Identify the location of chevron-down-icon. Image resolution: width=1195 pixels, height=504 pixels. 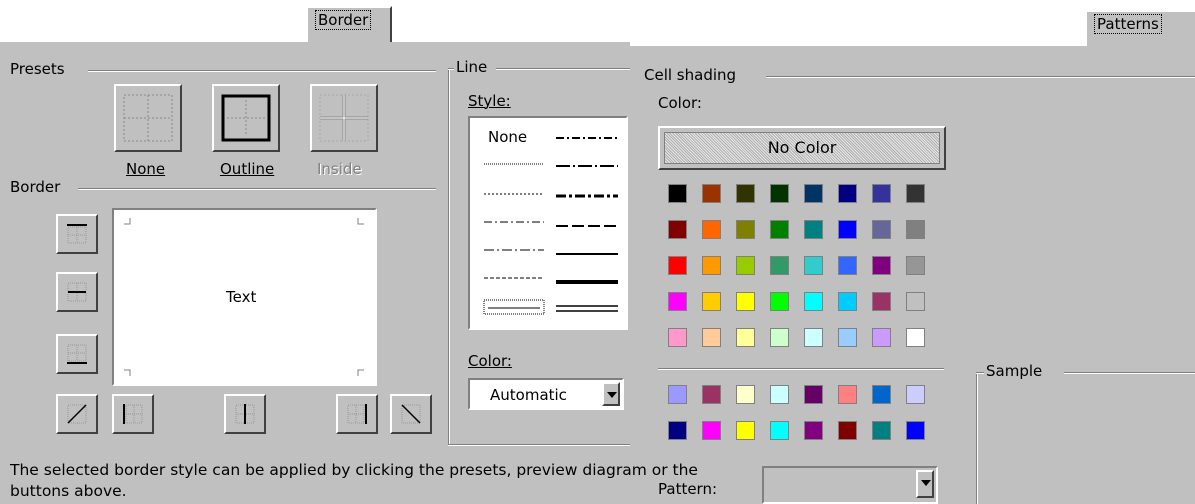
(611, 394).